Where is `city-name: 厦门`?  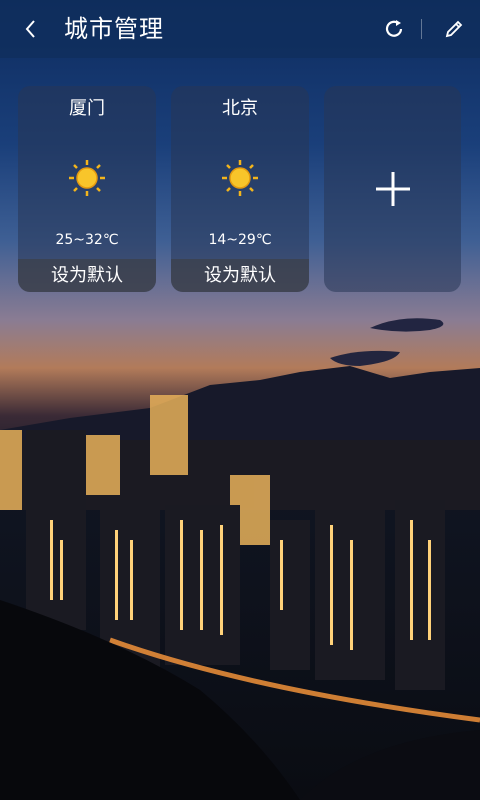 city-name: 厦门 is located at coordinates (87, 108).